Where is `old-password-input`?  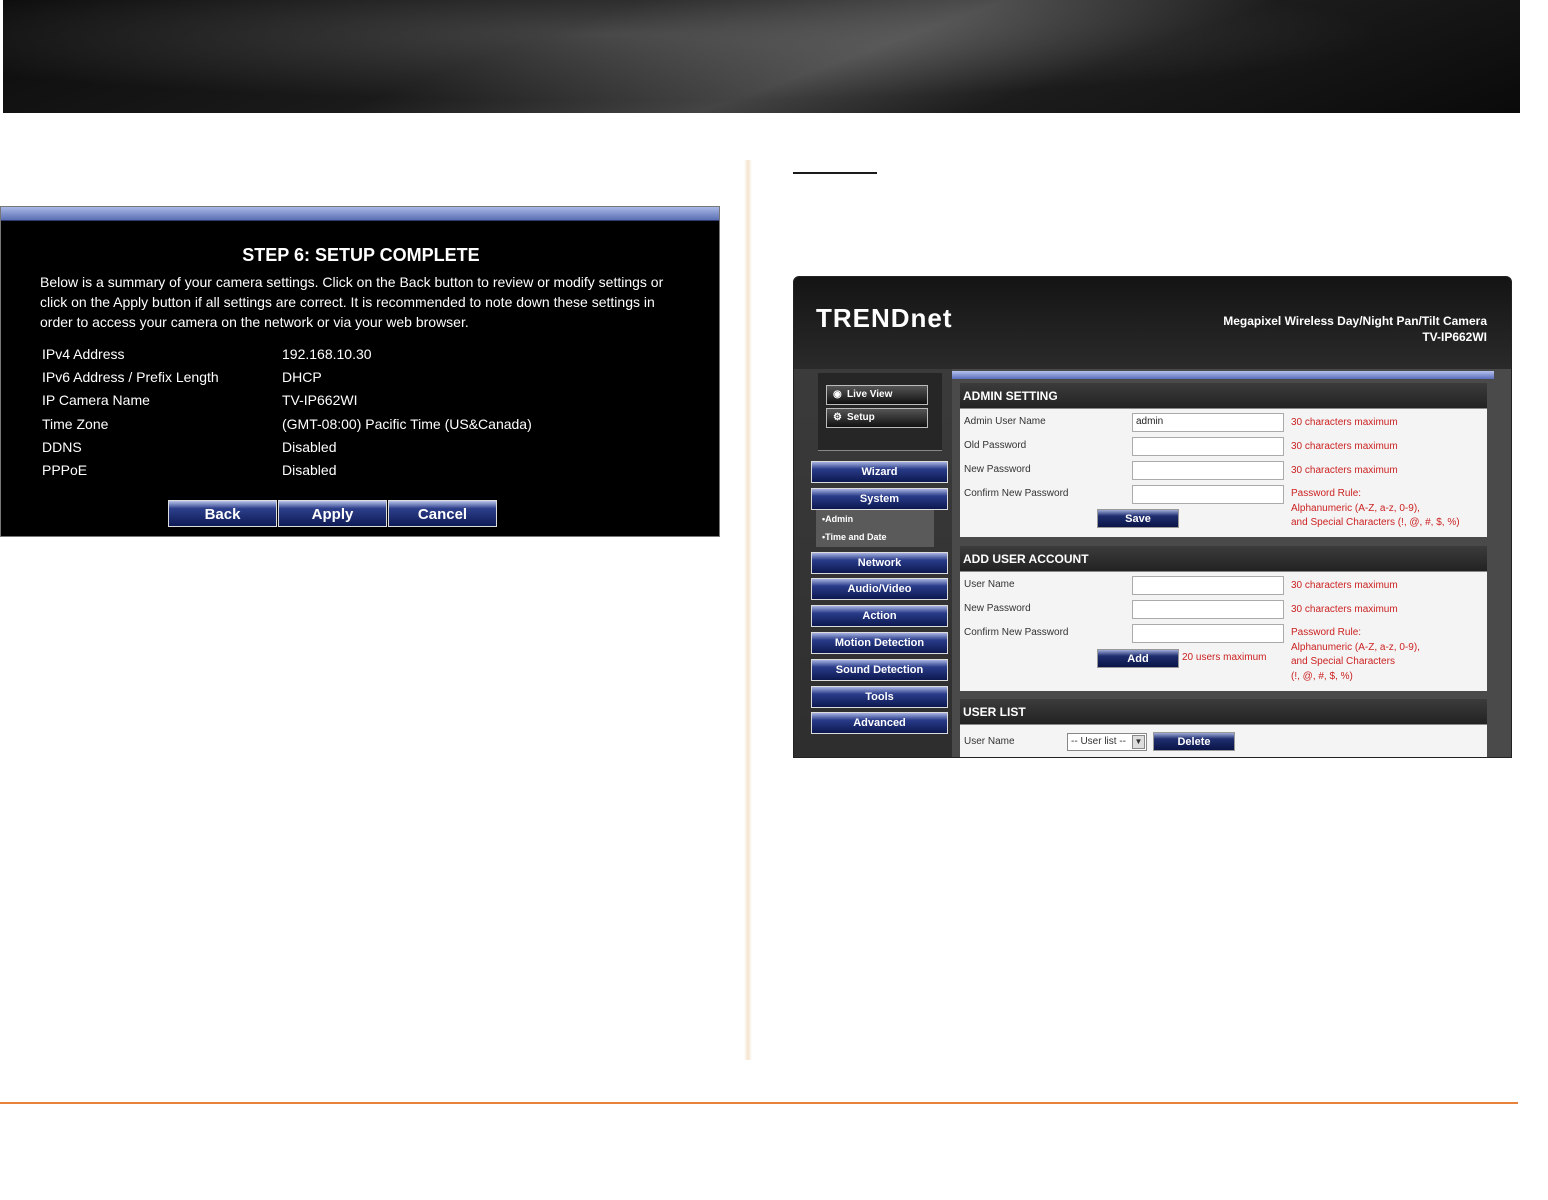
old-password-input is located at coordinates (1208, 446).